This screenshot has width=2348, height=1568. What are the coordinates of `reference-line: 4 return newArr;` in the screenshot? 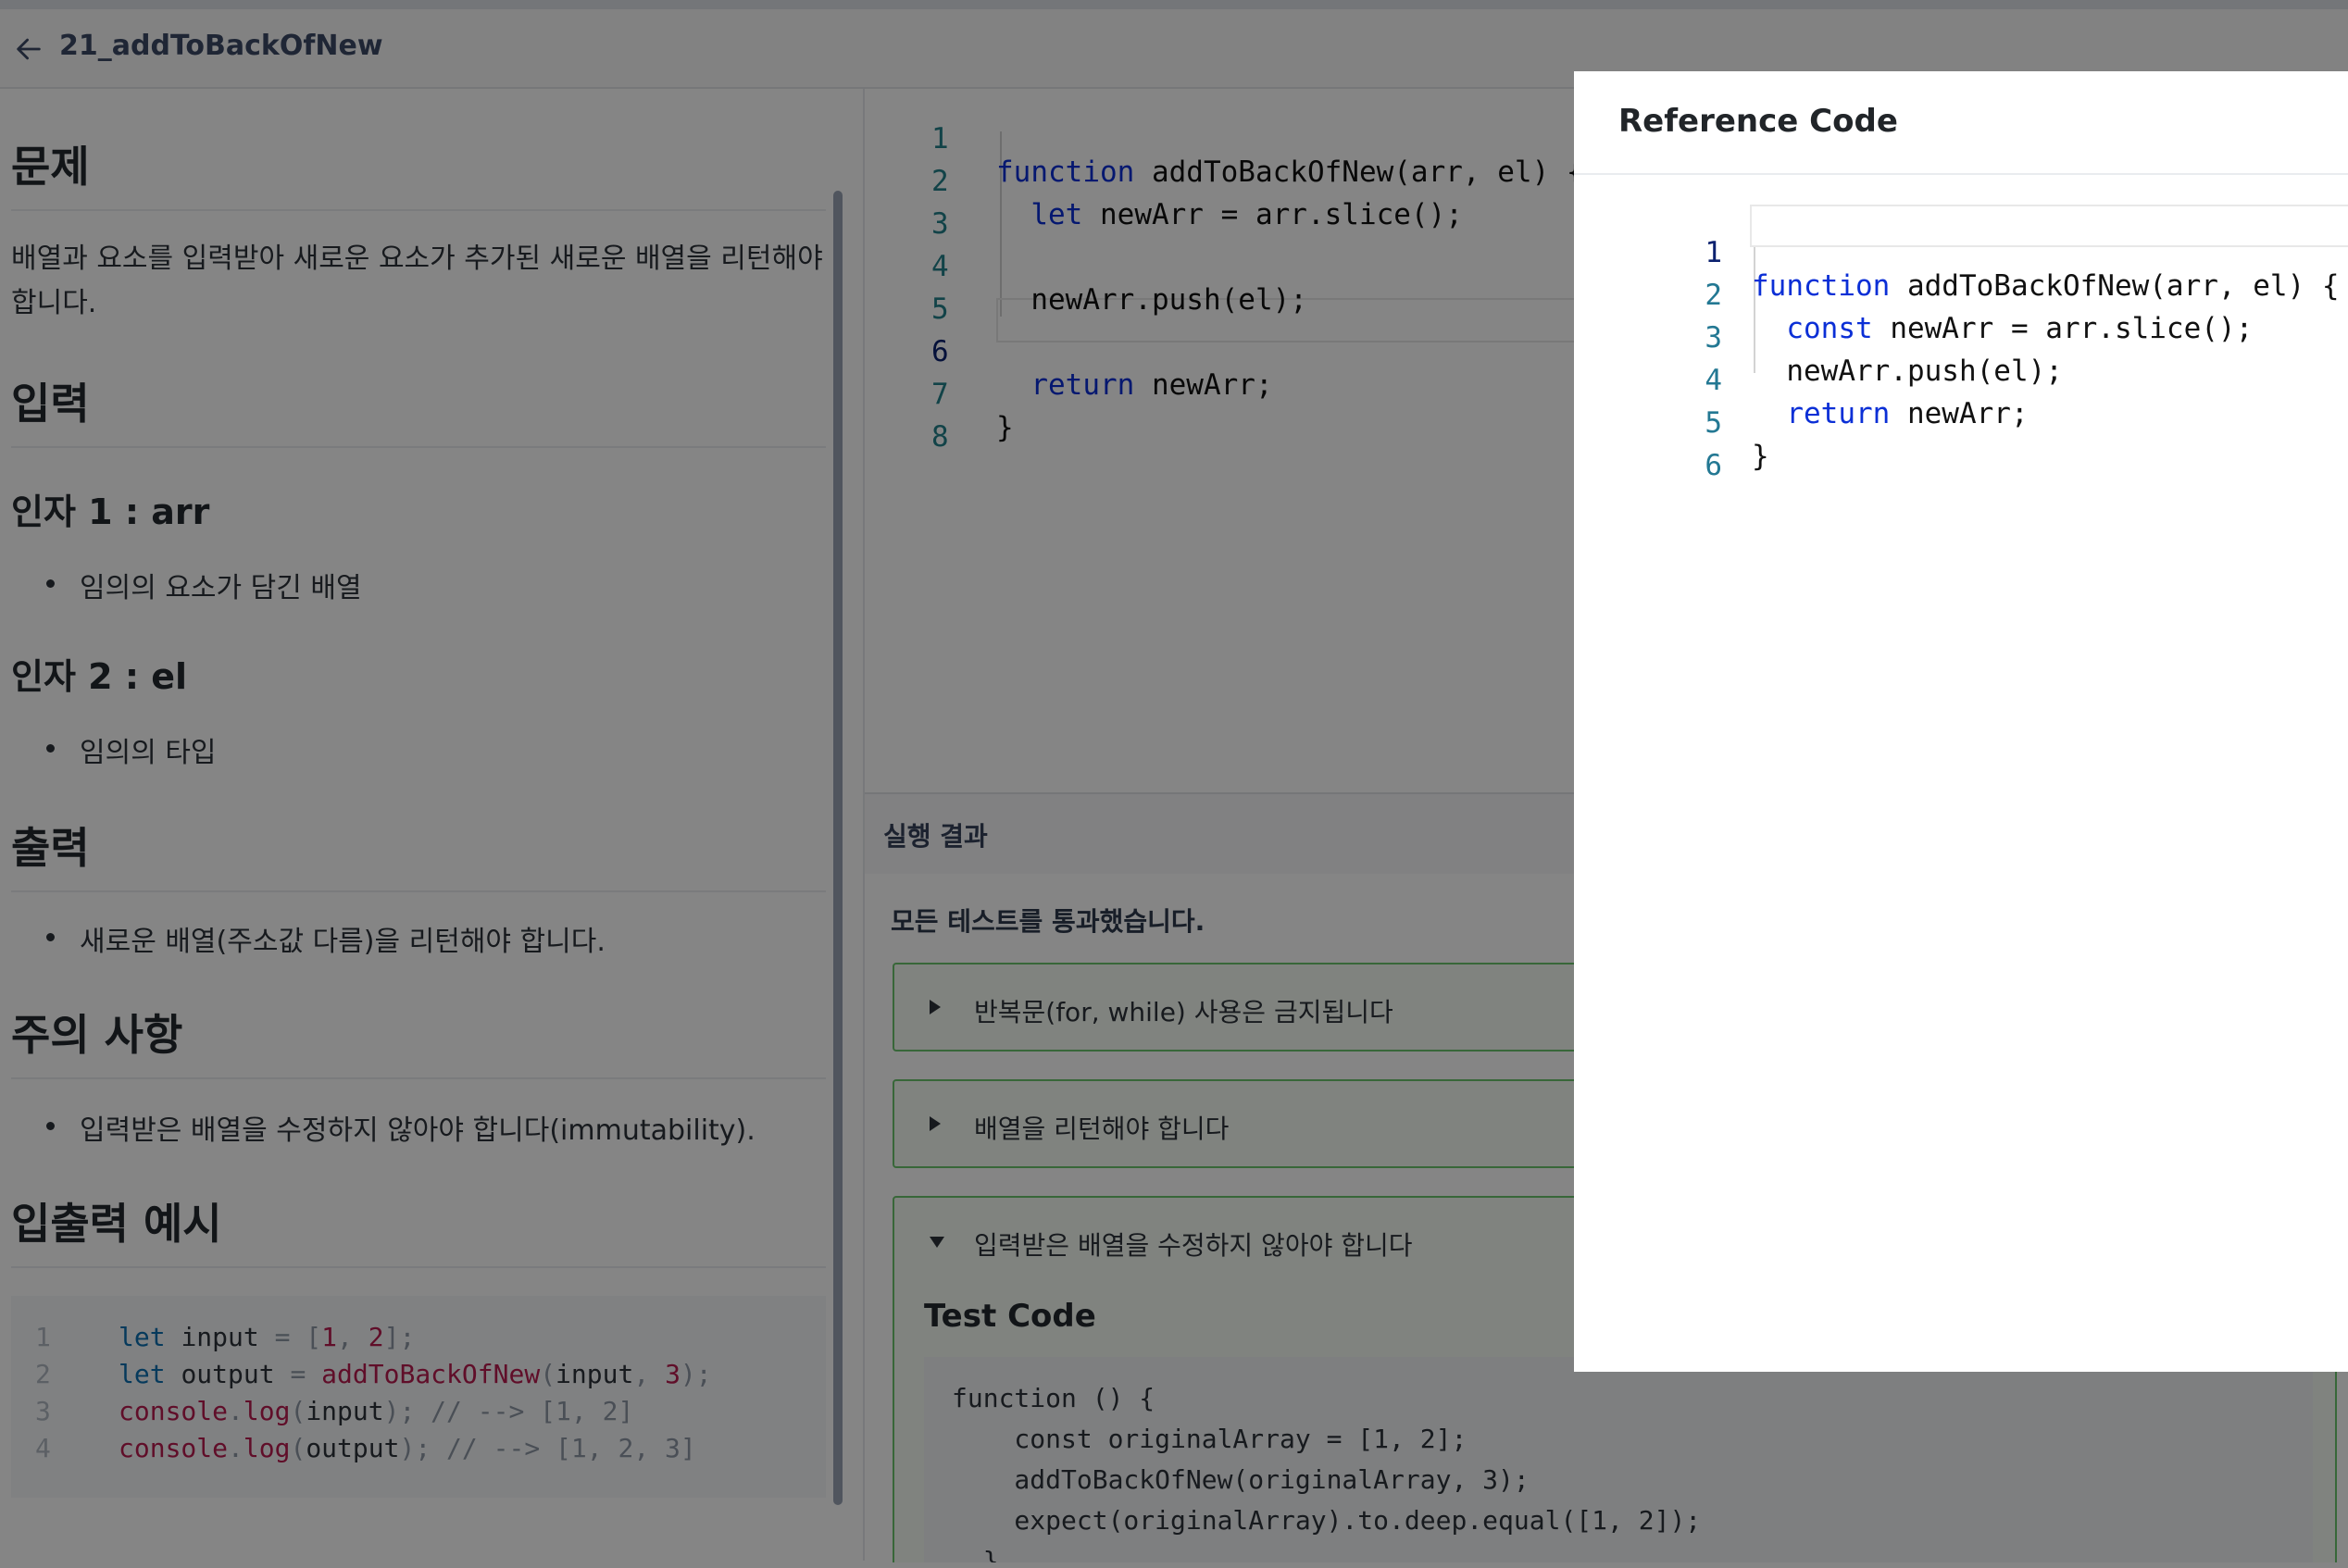 It's located at (1801, 380).